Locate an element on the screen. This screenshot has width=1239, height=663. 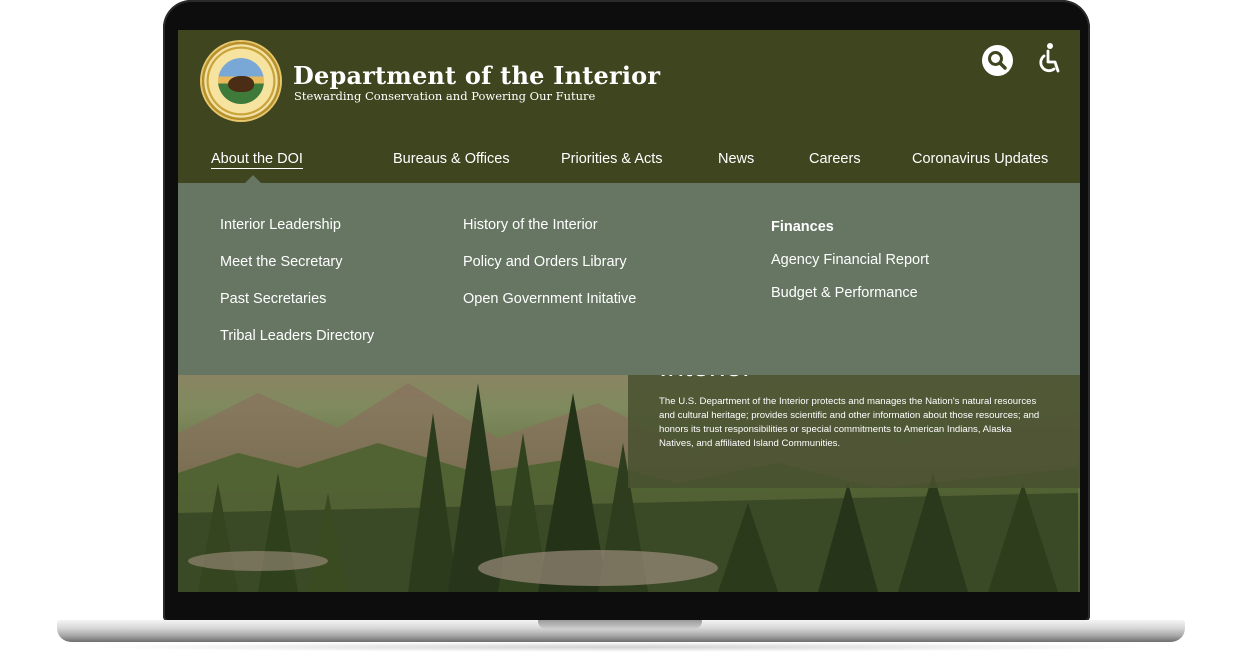
menu-interior-leadership: Interior Leadership is located at coordinates (280, 225).